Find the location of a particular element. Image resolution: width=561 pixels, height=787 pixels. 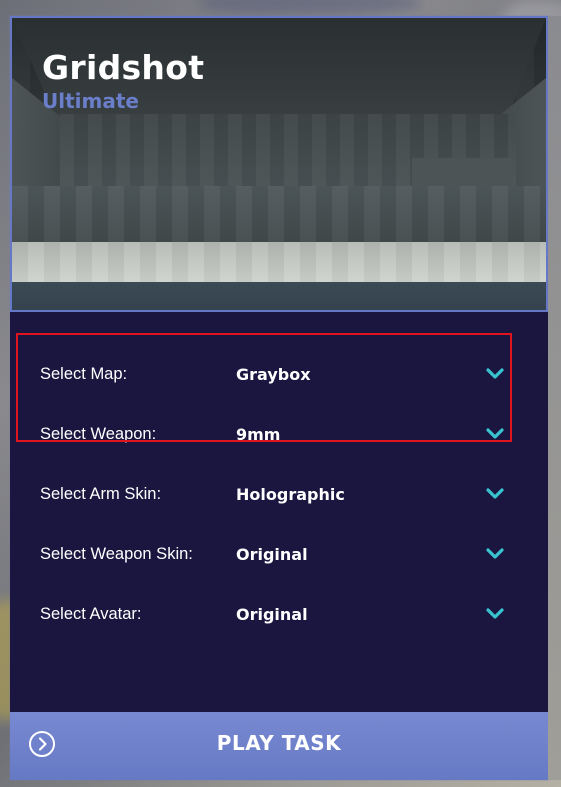

preview-floor-edge is located at coordinates (279, 296).